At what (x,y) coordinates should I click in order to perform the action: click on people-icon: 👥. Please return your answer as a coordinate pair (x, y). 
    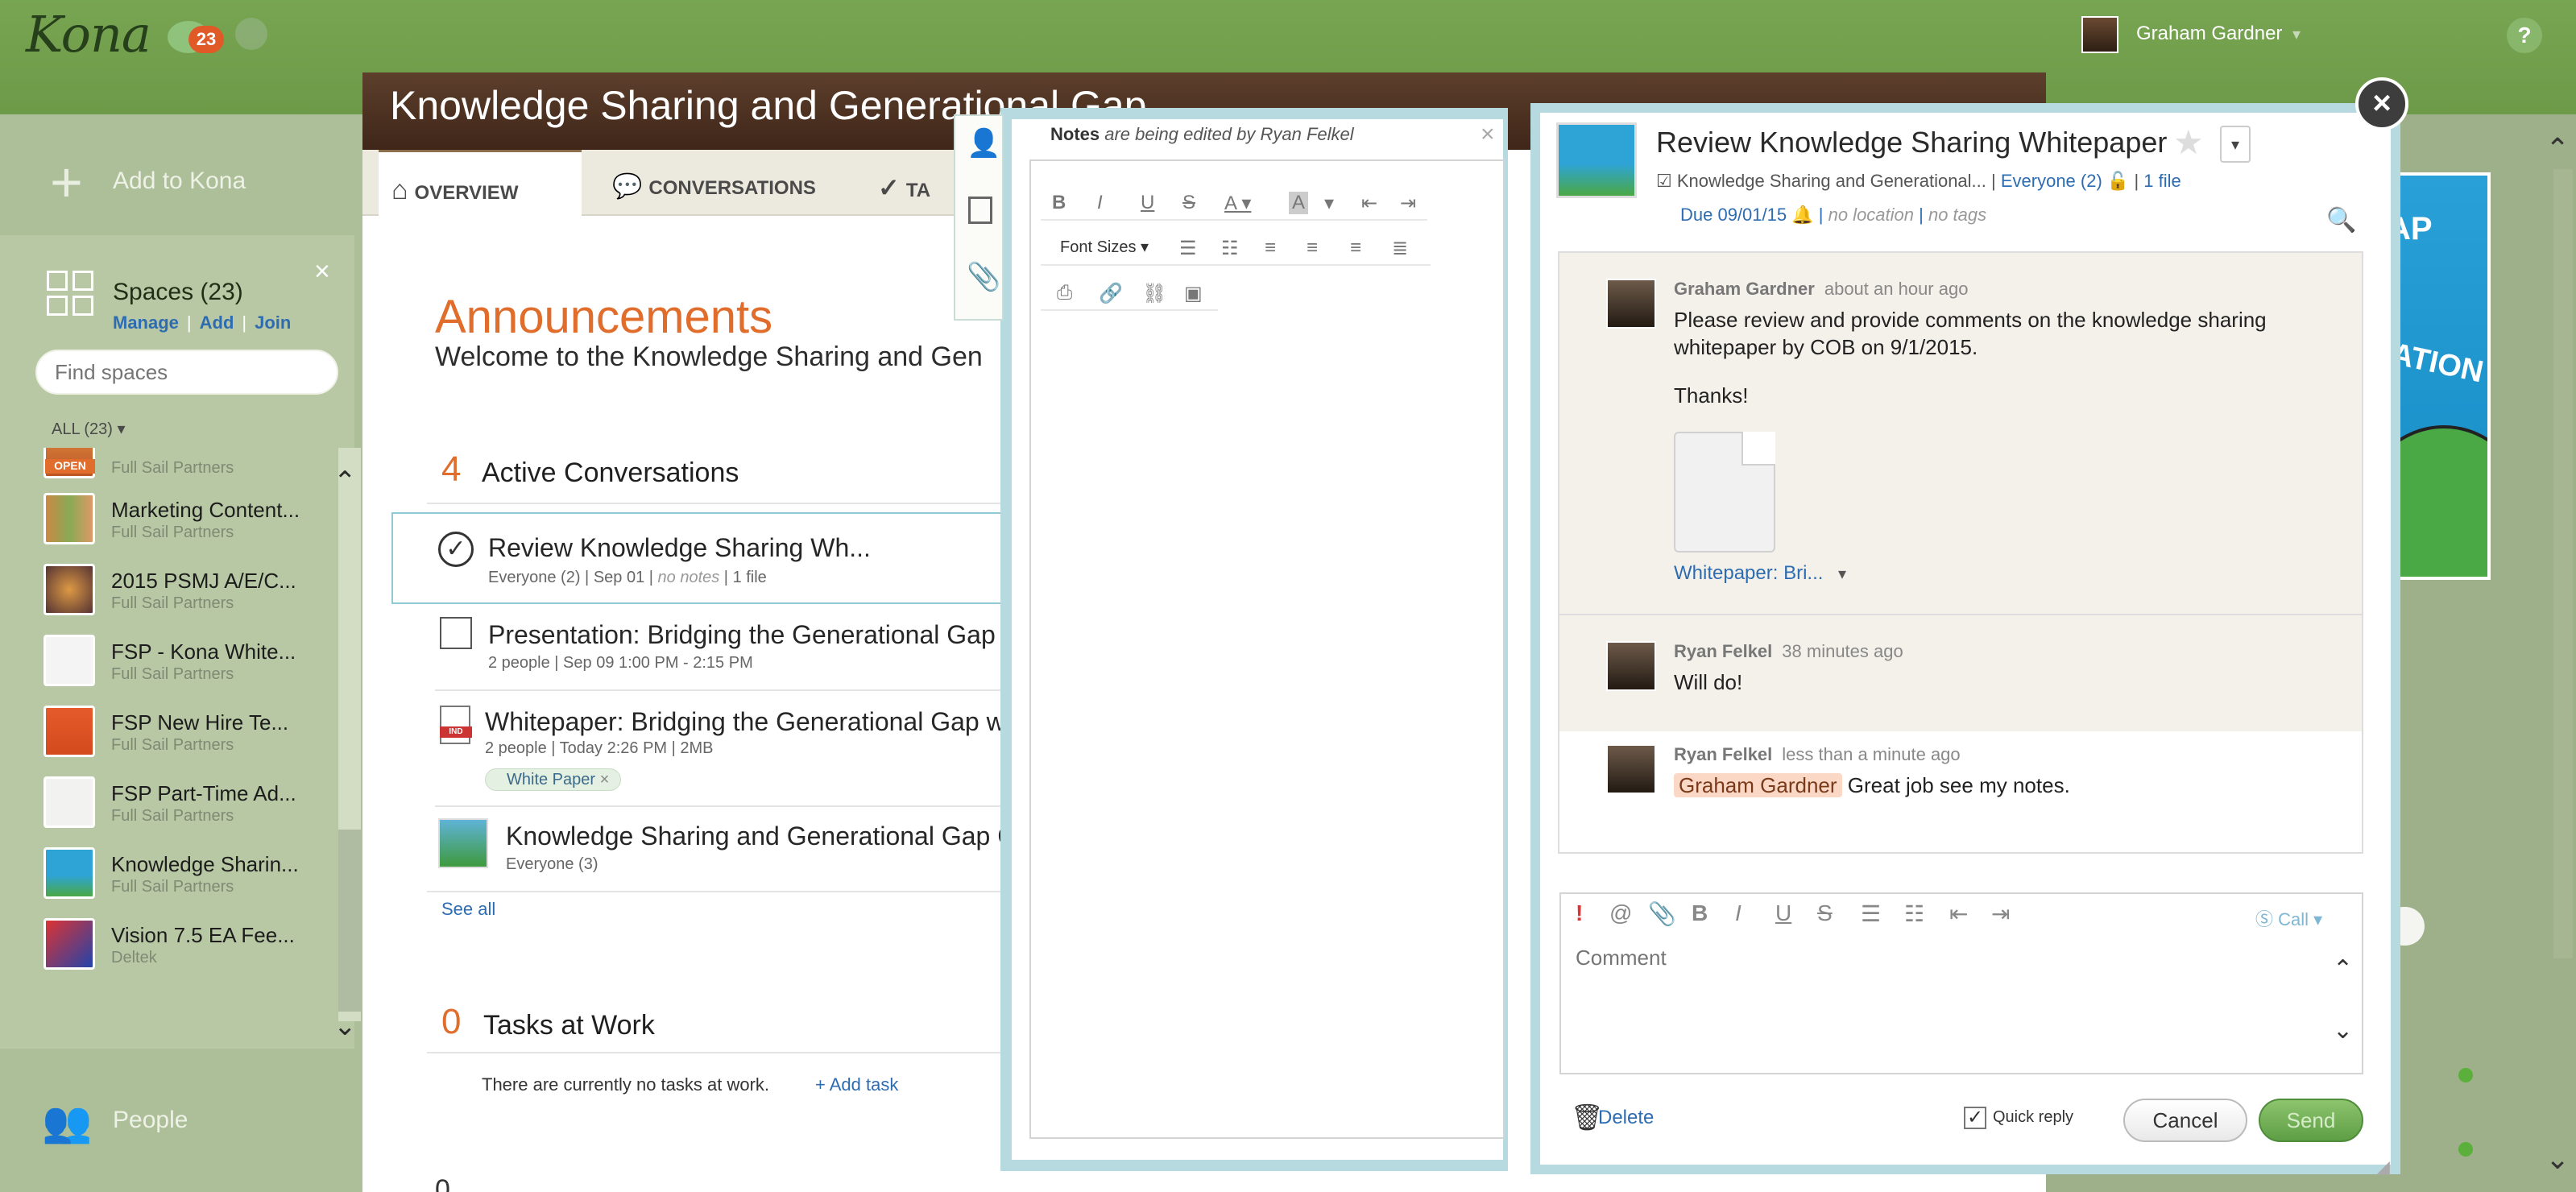
    Looking at the image, I should click on (67, 1123).